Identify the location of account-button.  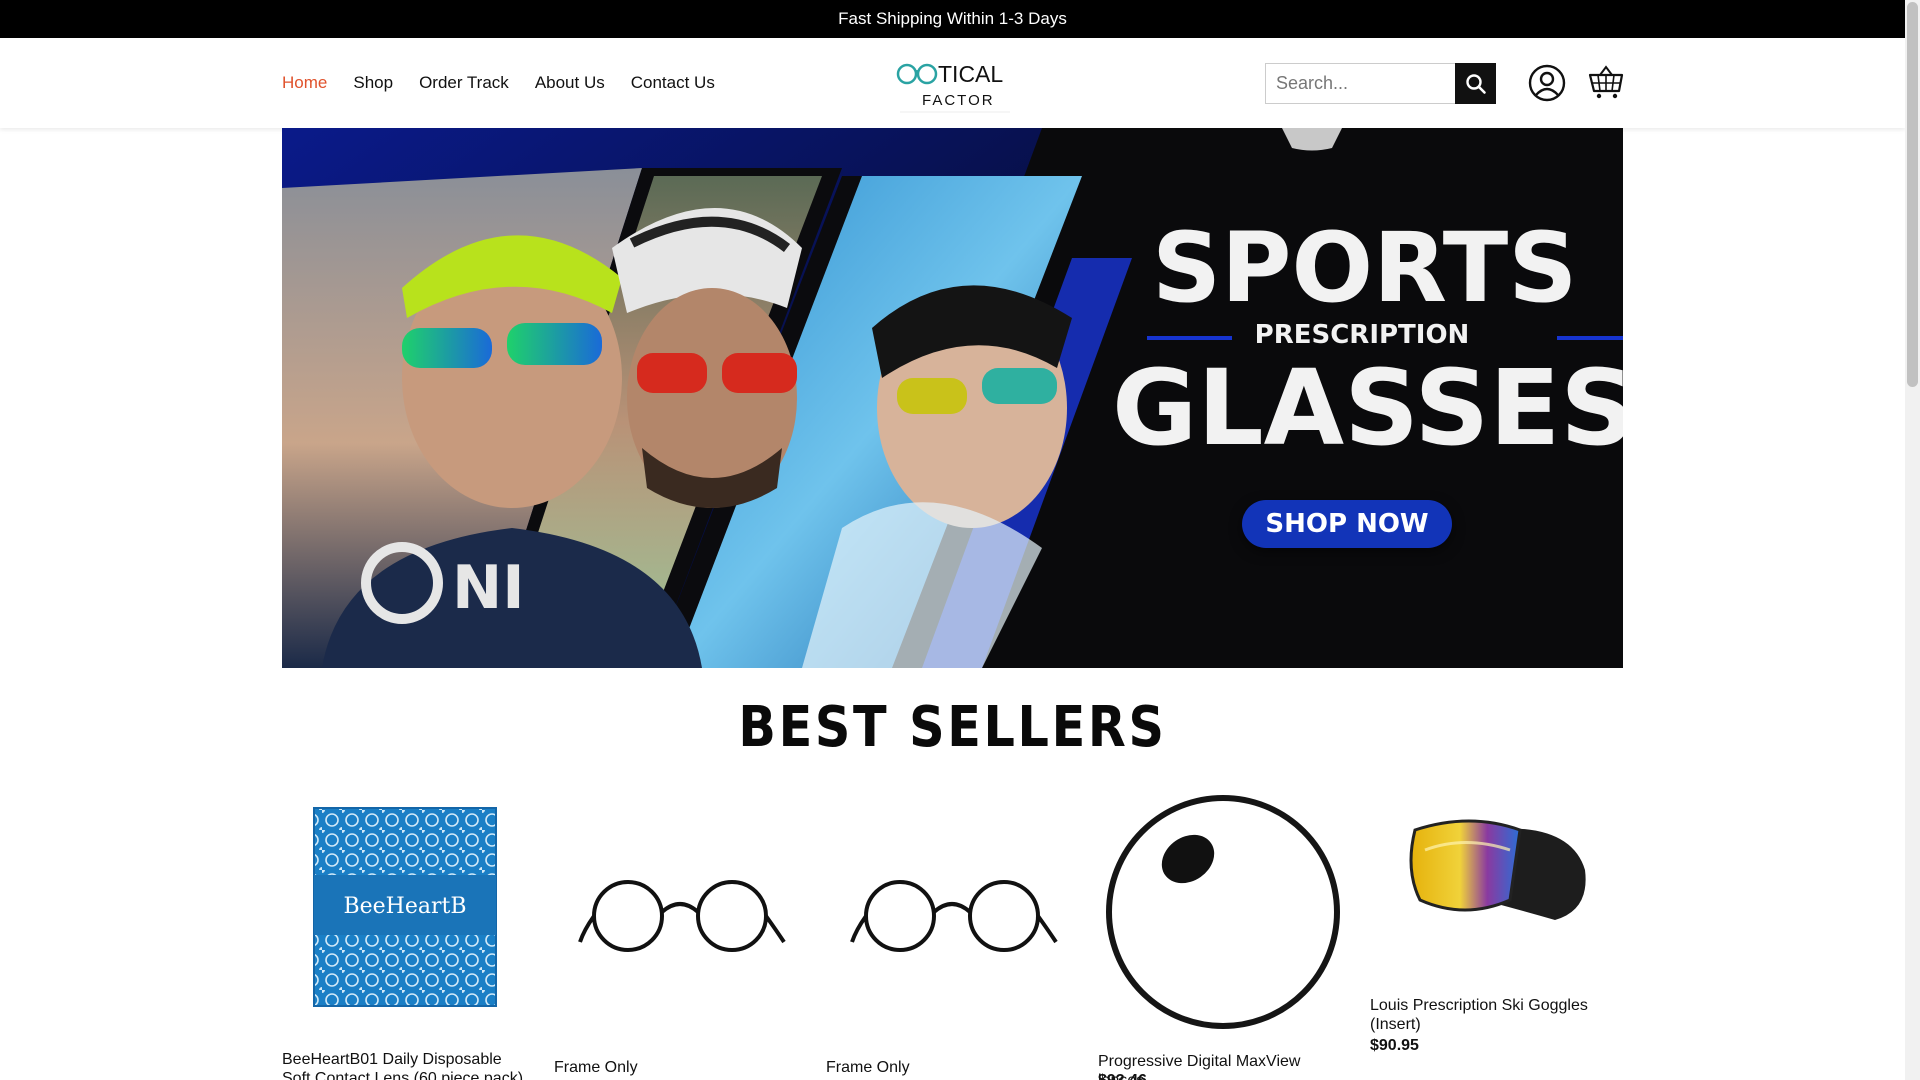
(1547, 83).